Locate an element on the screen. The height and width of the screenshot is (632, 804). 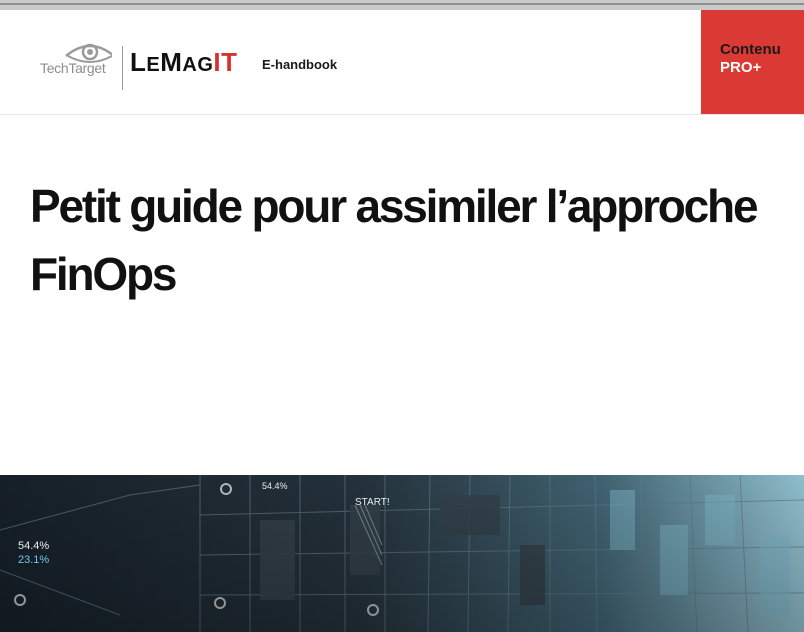
hero-stat-1: 54.4% is located at coordinates (33, 546).